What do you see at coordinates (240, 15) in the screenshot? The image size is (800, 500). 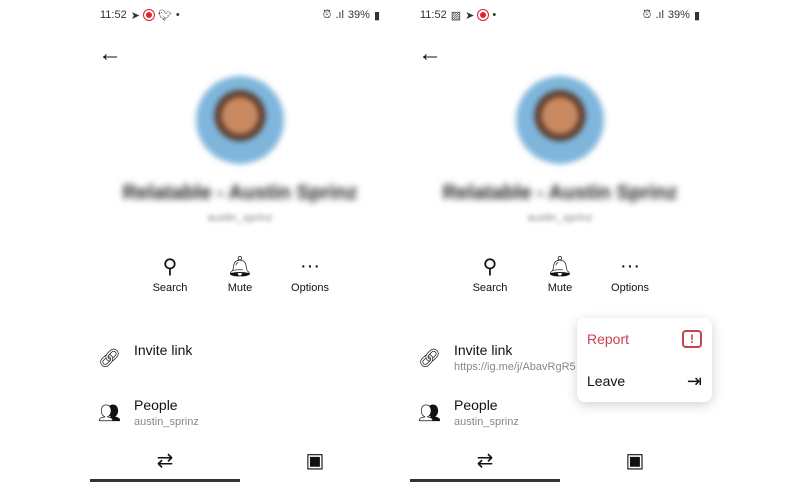 I see `status-bar: 11:52 ➤ 🐦︎ • ⏰︎ .ıl 39% ▮` at bounding box center [240, 15].